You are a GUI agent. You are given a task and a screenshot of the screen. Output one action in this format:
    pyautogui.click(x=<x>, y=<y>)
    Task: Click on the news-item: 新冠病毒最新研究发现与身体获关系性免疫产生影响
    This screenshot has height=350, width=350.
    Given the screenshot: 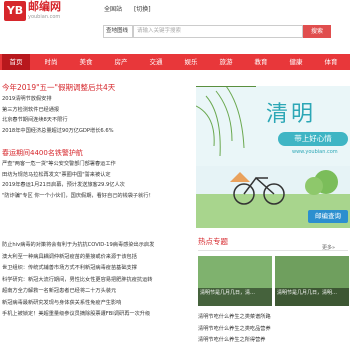 What is the action you would take?
    pyautogui.click(x=78, y=304)
    